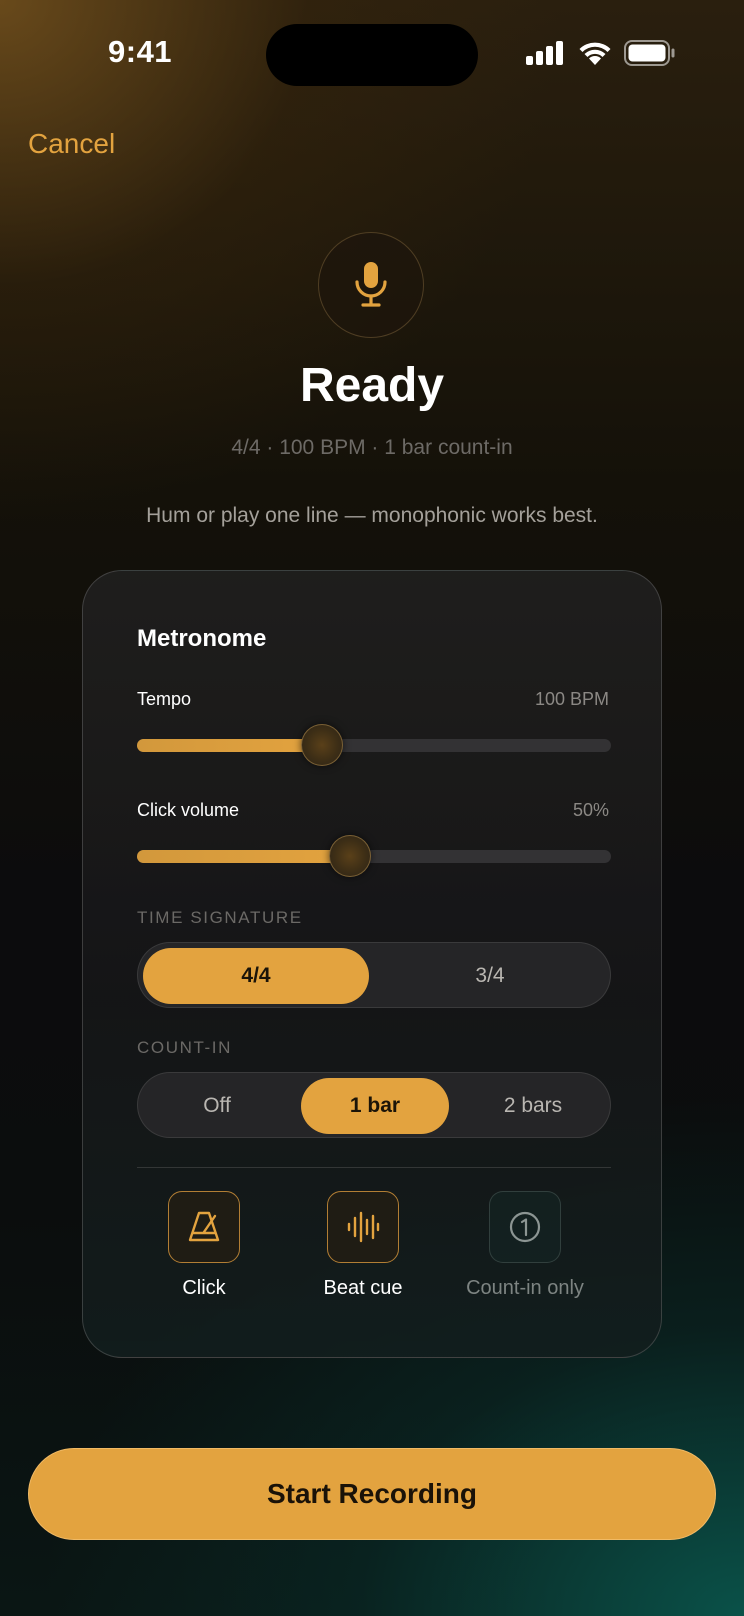 The width and height of the screenshot is (744, 1616). What do you see at coordinates (533, 1106) in the screenshot?
I see `count-in-option-2-bars: 2 bars` at bounding box center [533, 1106].